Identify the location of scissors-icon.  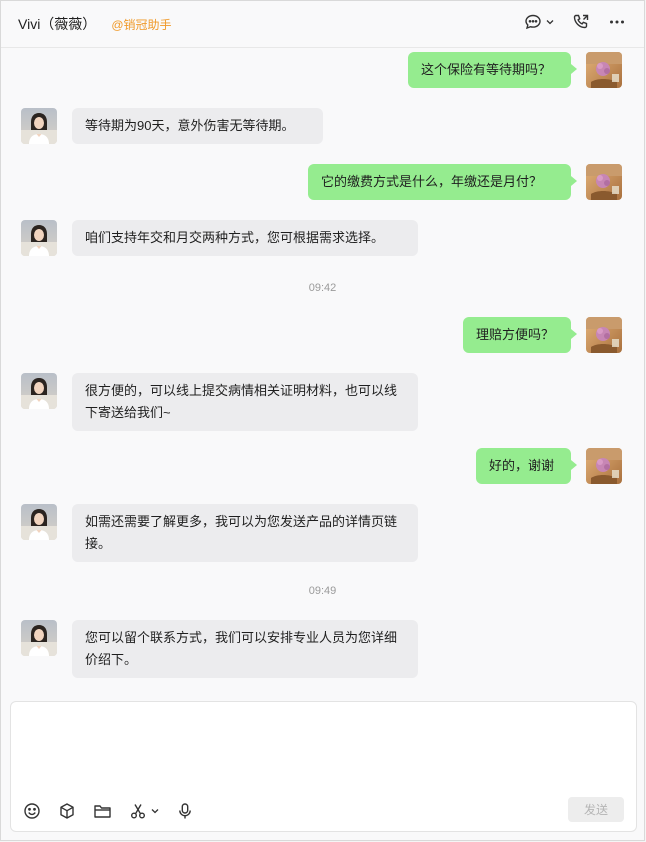
(144, 811).